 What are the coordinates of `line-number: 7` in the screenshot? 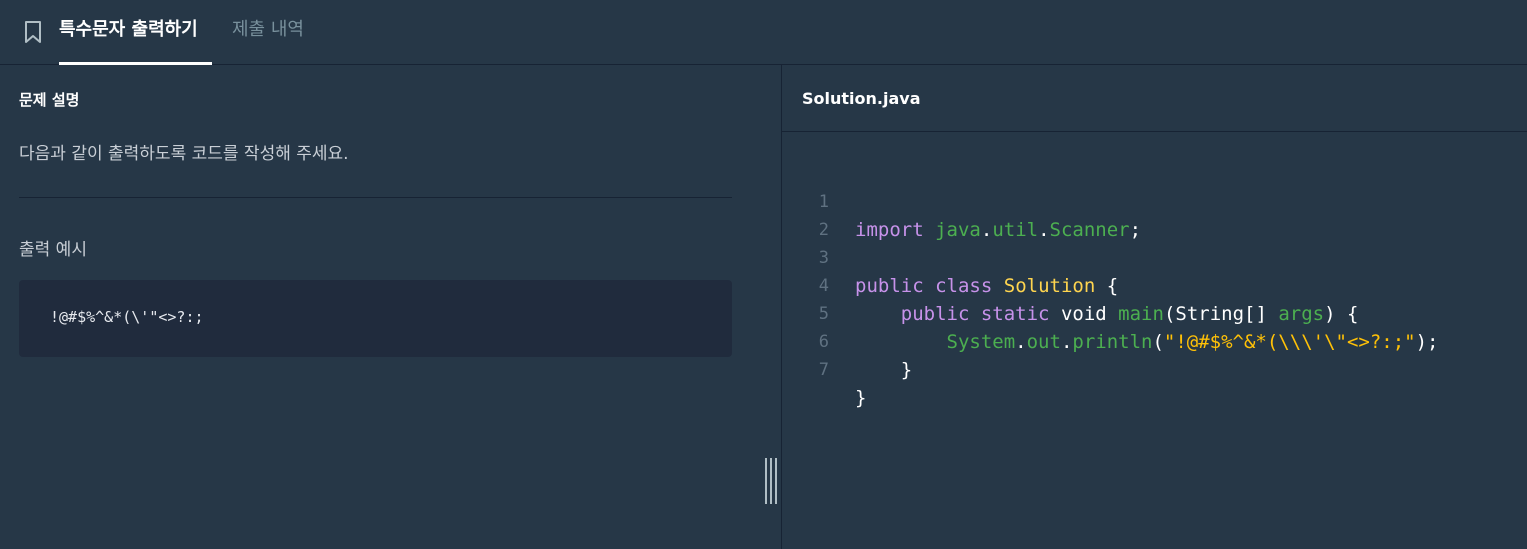 It's located at (823, 370).